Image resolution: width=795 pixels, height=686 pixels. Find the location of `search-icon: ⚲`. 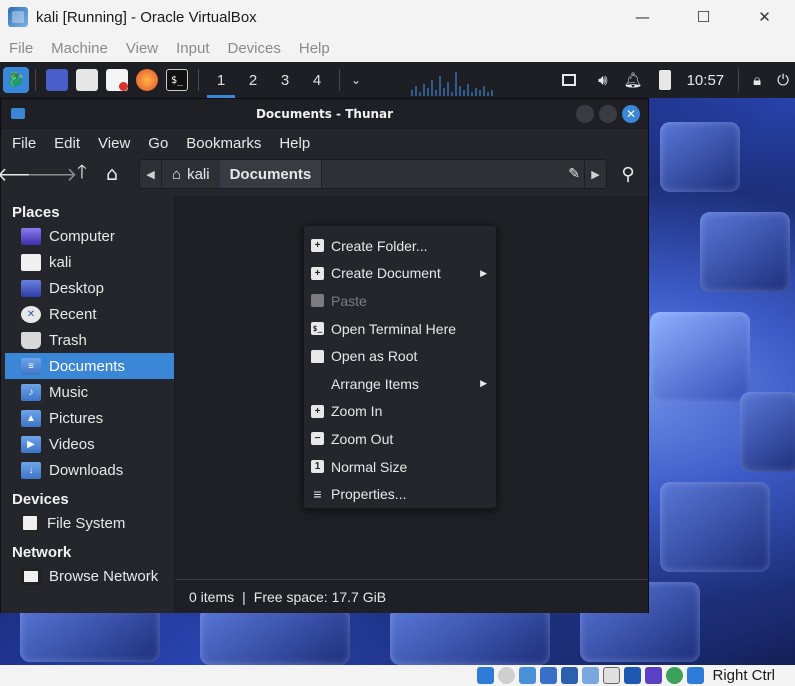

search-icon: ⚲ is located at coordinates (628, 174).